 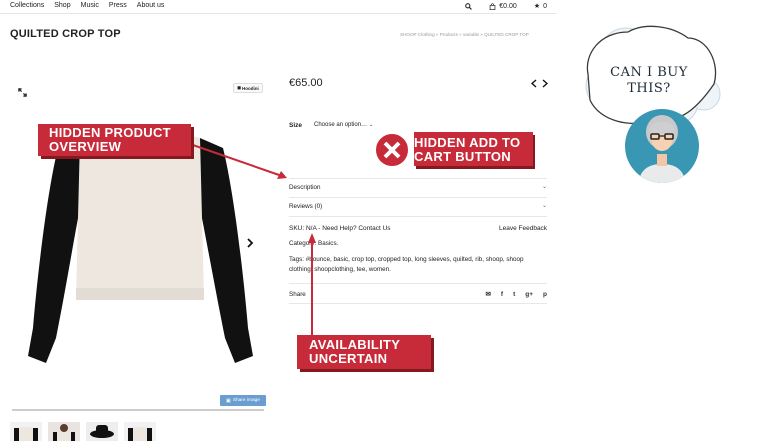 What do you see at coordinates (649, 72) in the screenshot?
I see `bubble-line-1: CAN I BUY` at bounding box center [649, 72].